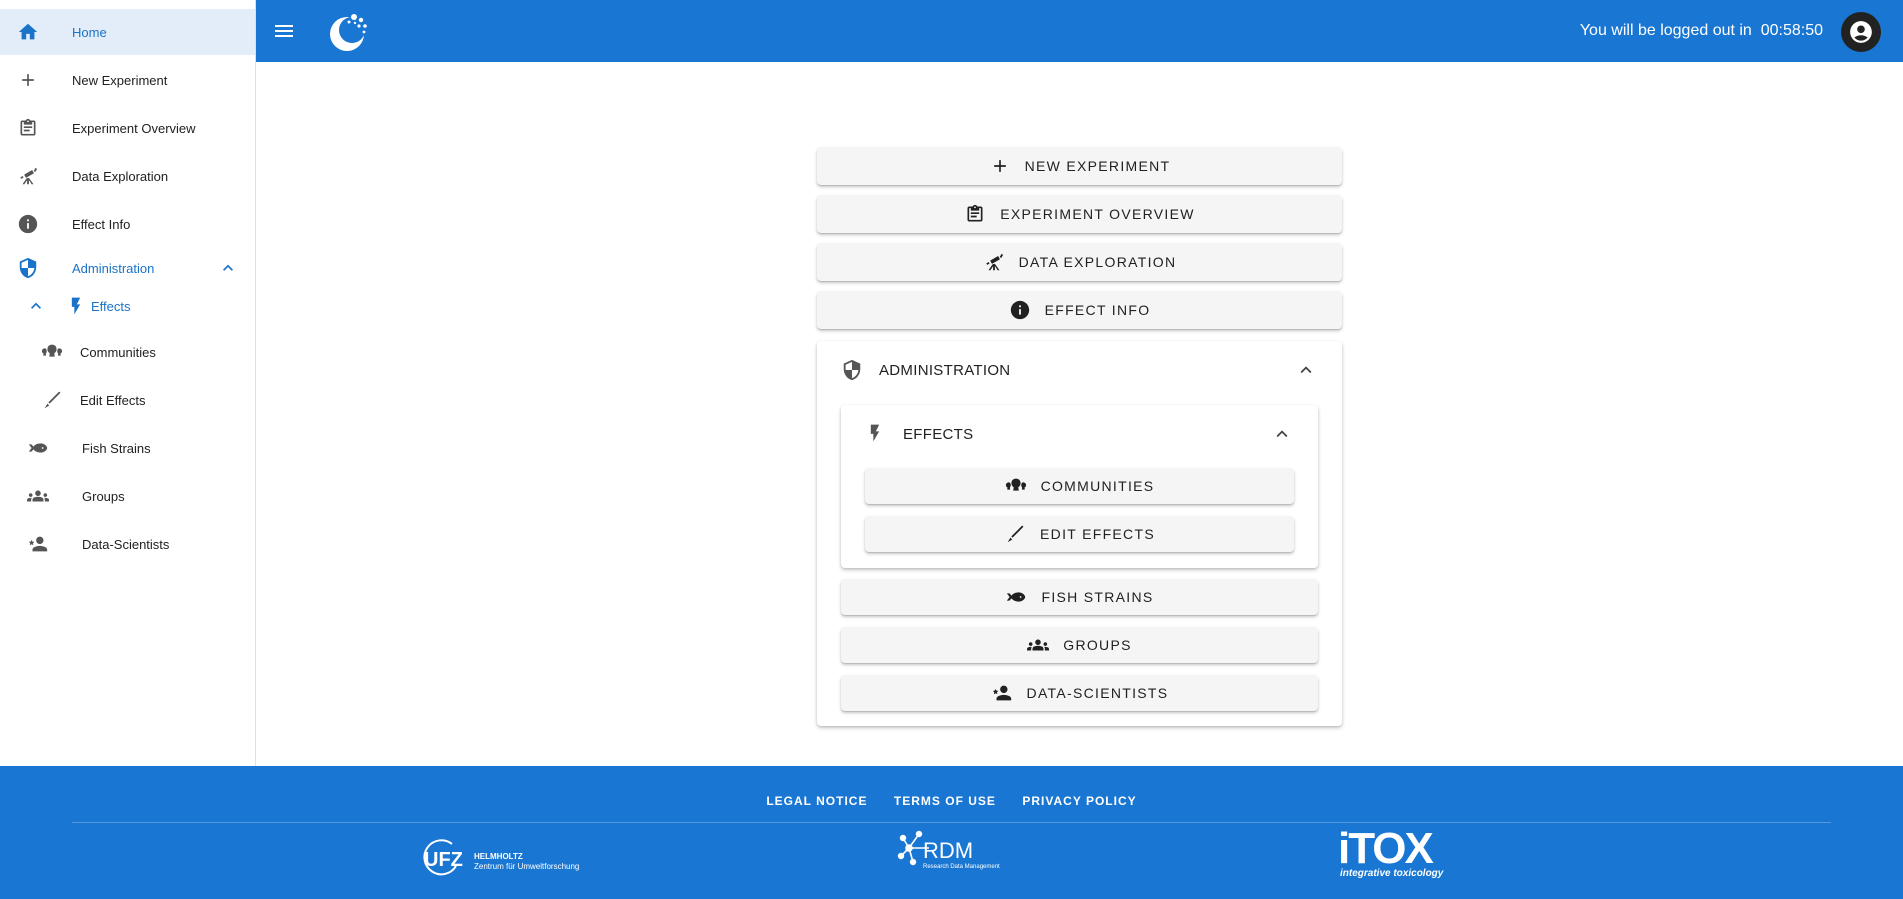 Image resolution: width=1903 pixels, height=899 pixels. I want to click on data-scientists-button: DATA-SCIENTISTS, so click(1079, 693).